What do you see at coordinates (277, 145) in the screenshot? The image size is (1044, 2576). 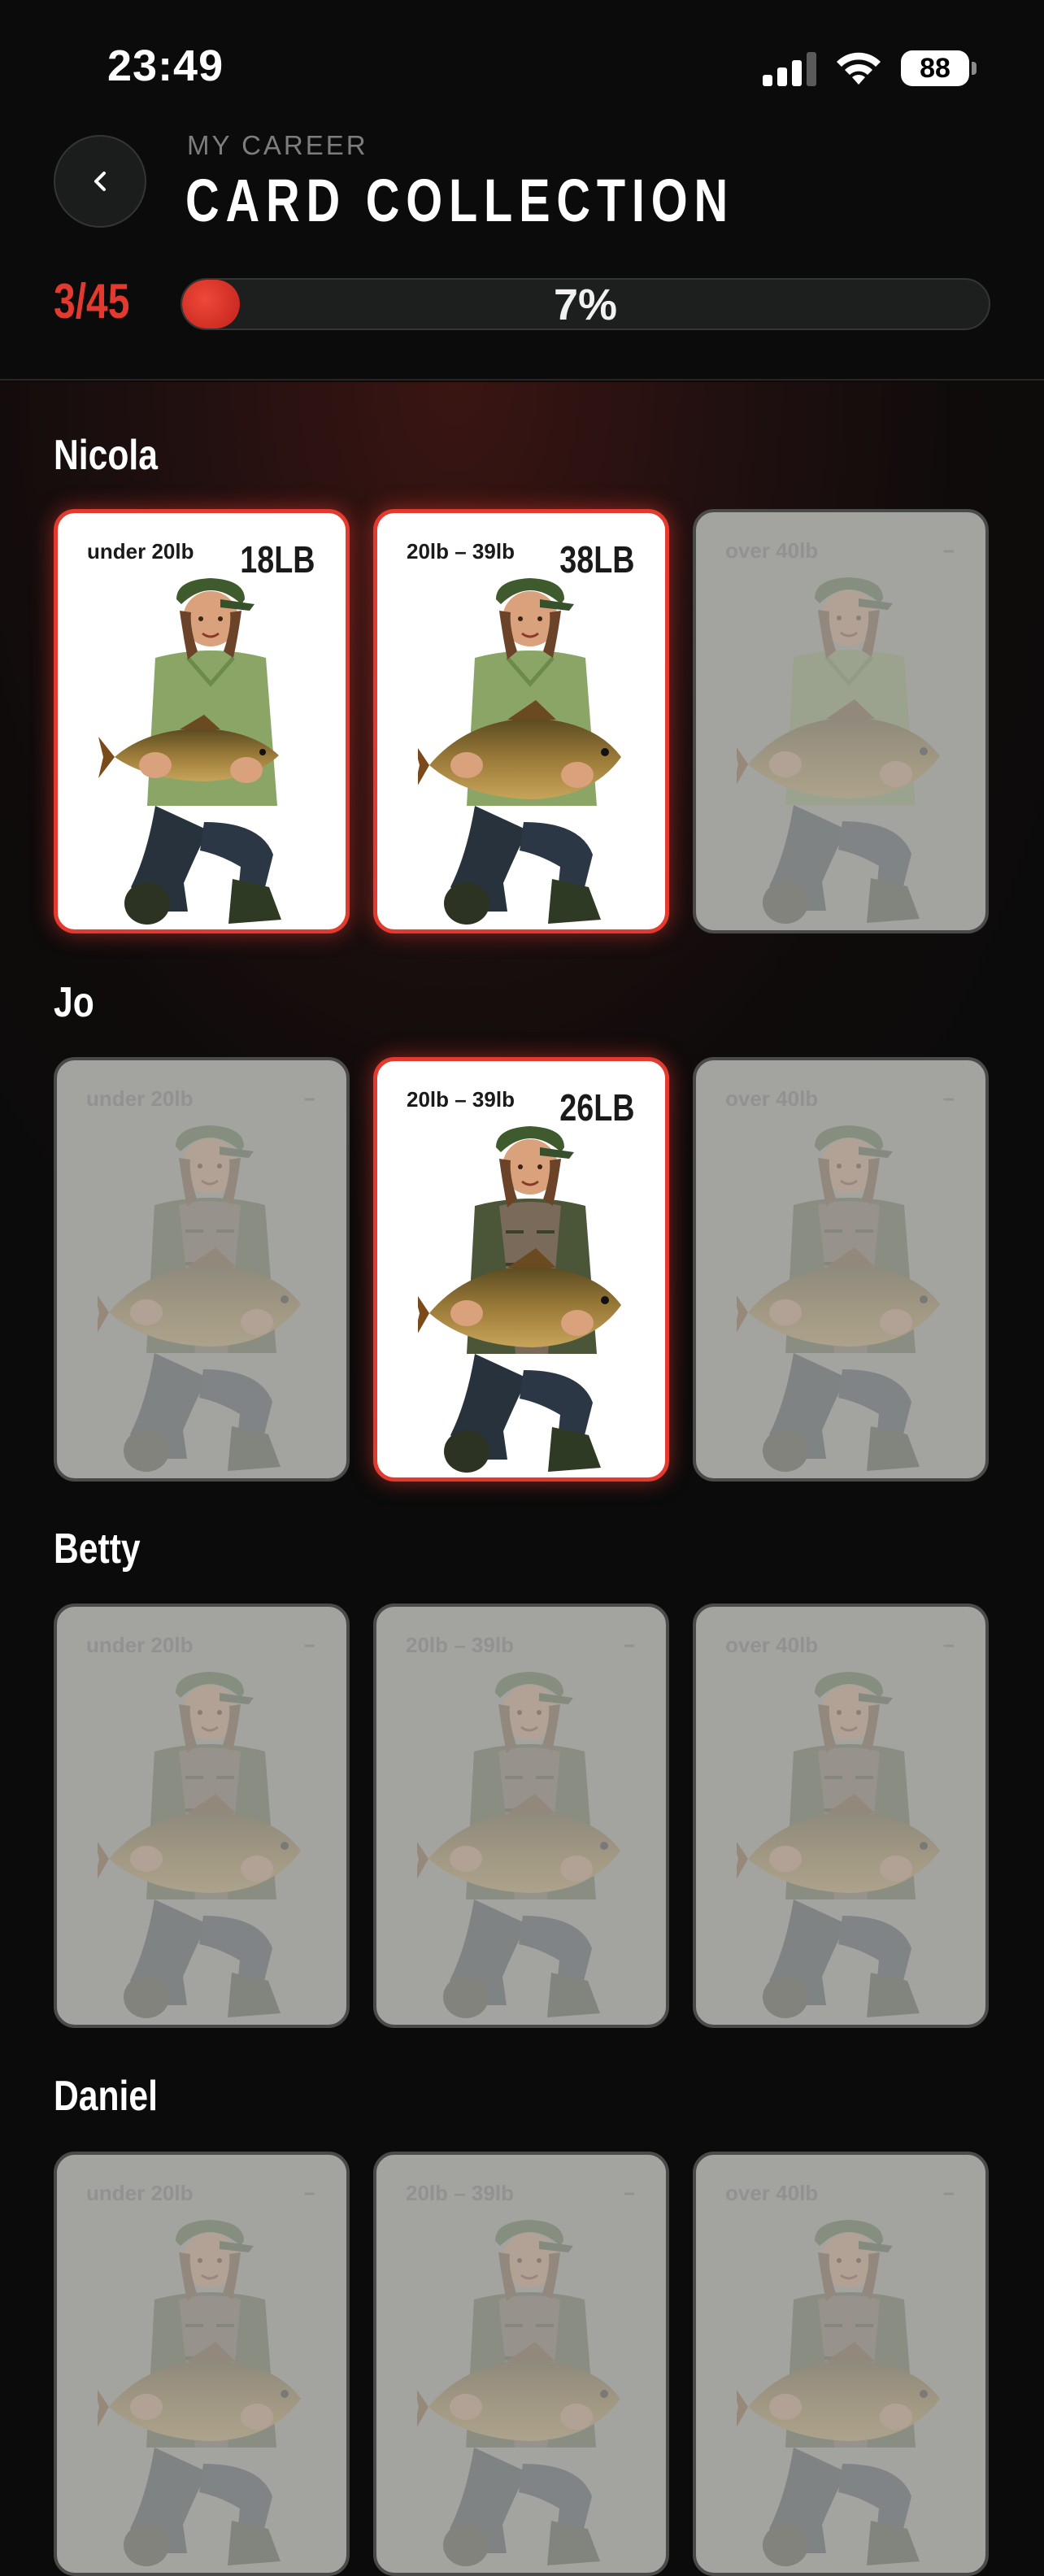 I see `header-subtitle: MY CAREER` at bounding box center [277, 145].